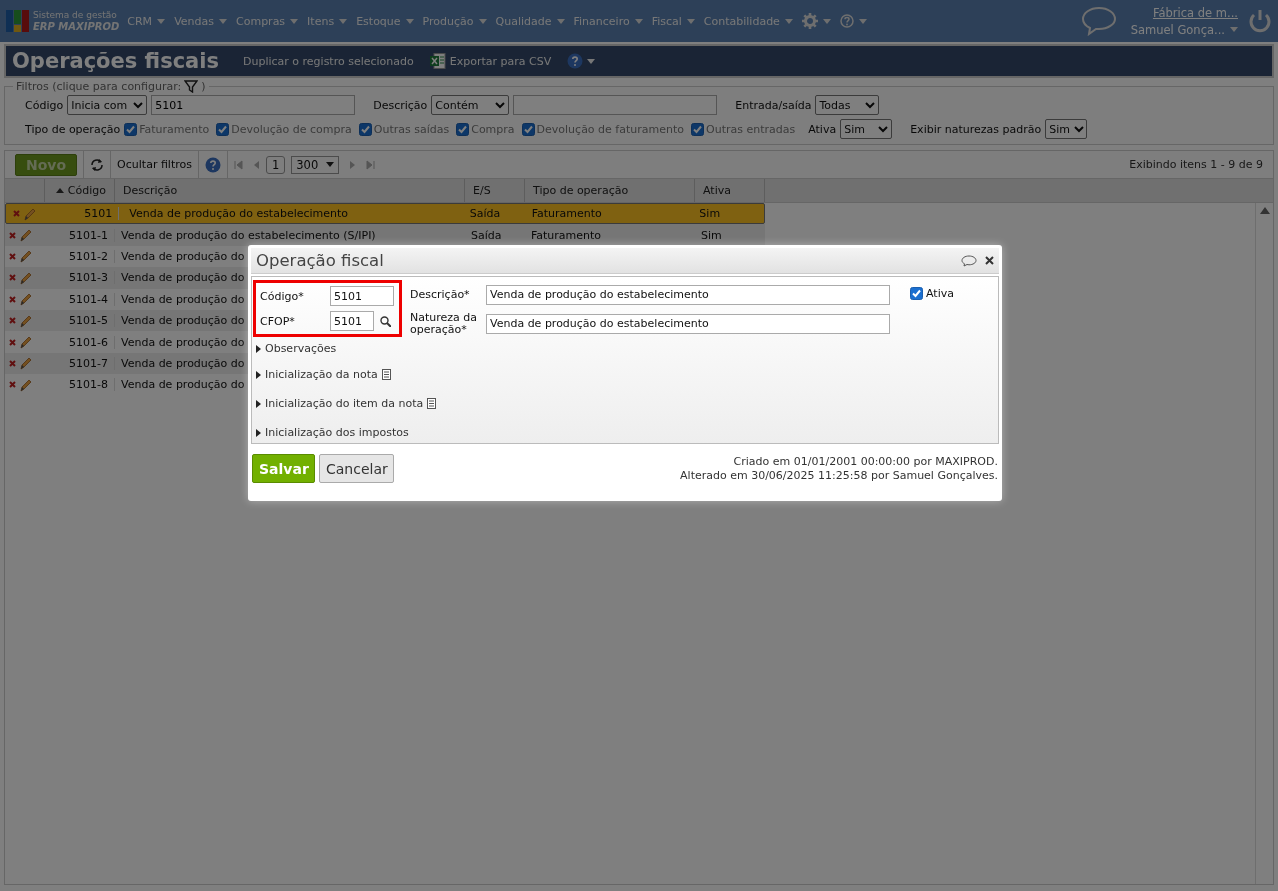  What do you see at coordinates (751, 129) in the screenshot?
I see `checkbox-label: Outras entradas` at bounding box center [751, 129].